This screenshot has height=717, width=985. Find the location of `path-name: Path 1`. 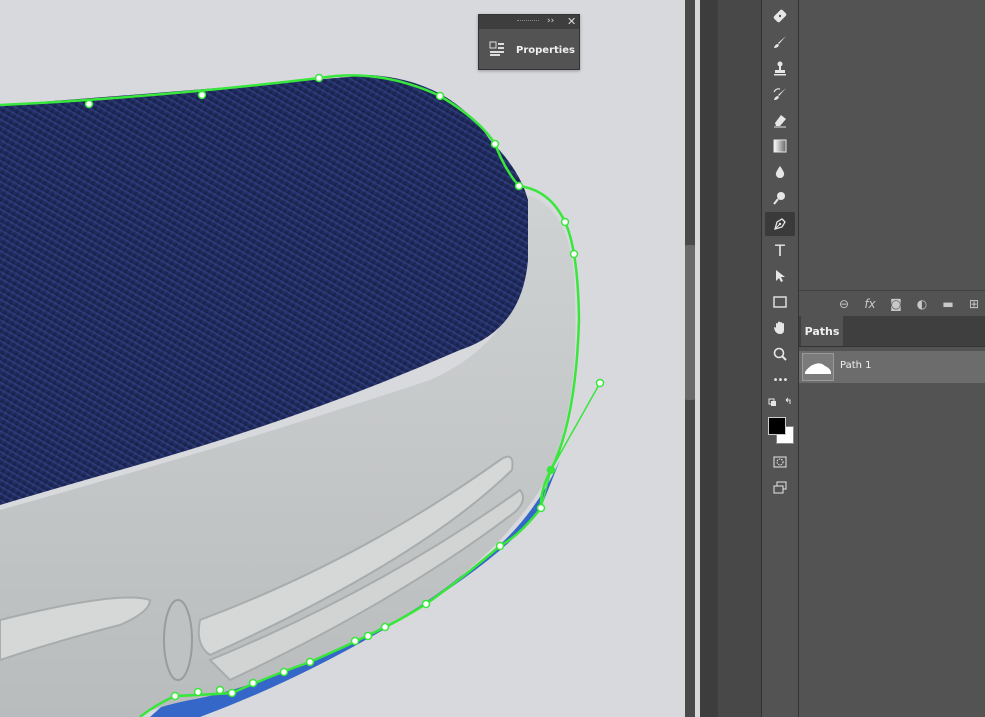

path-name: Path 1 is located at coordinates (856, 365).